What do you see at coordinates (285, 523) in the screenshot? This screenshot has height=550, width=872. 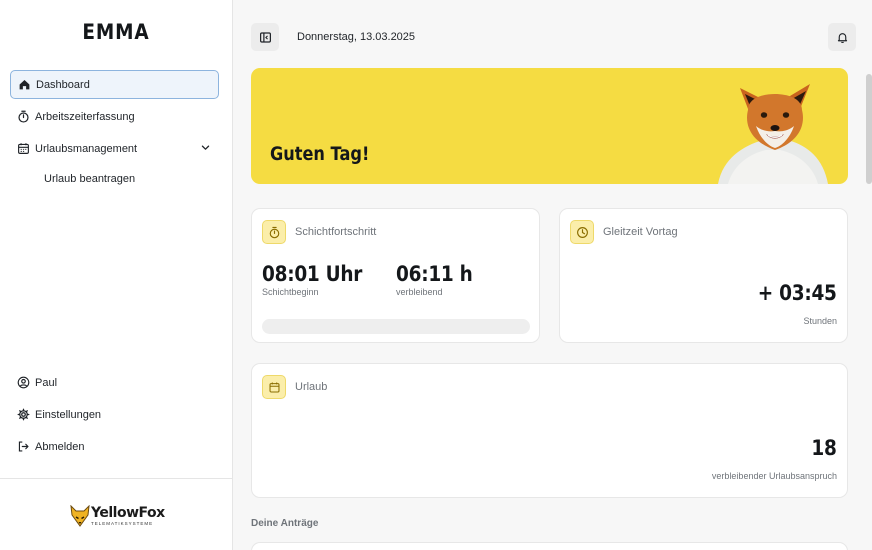 I see `requests-section-title: Deine Anträge` at bounding box center [285, 523].